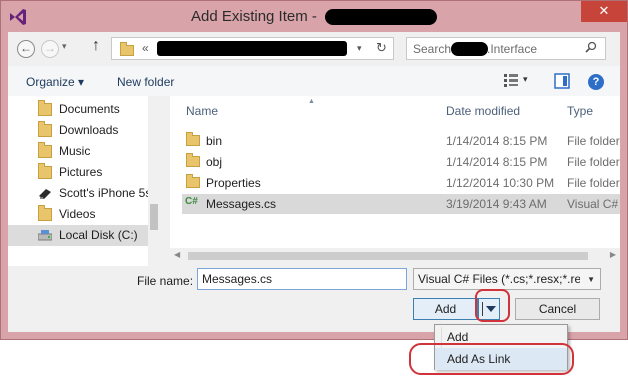 This screenshot has width=628, height=382. I want to click on visual-studio-icon, so click(18, 17).